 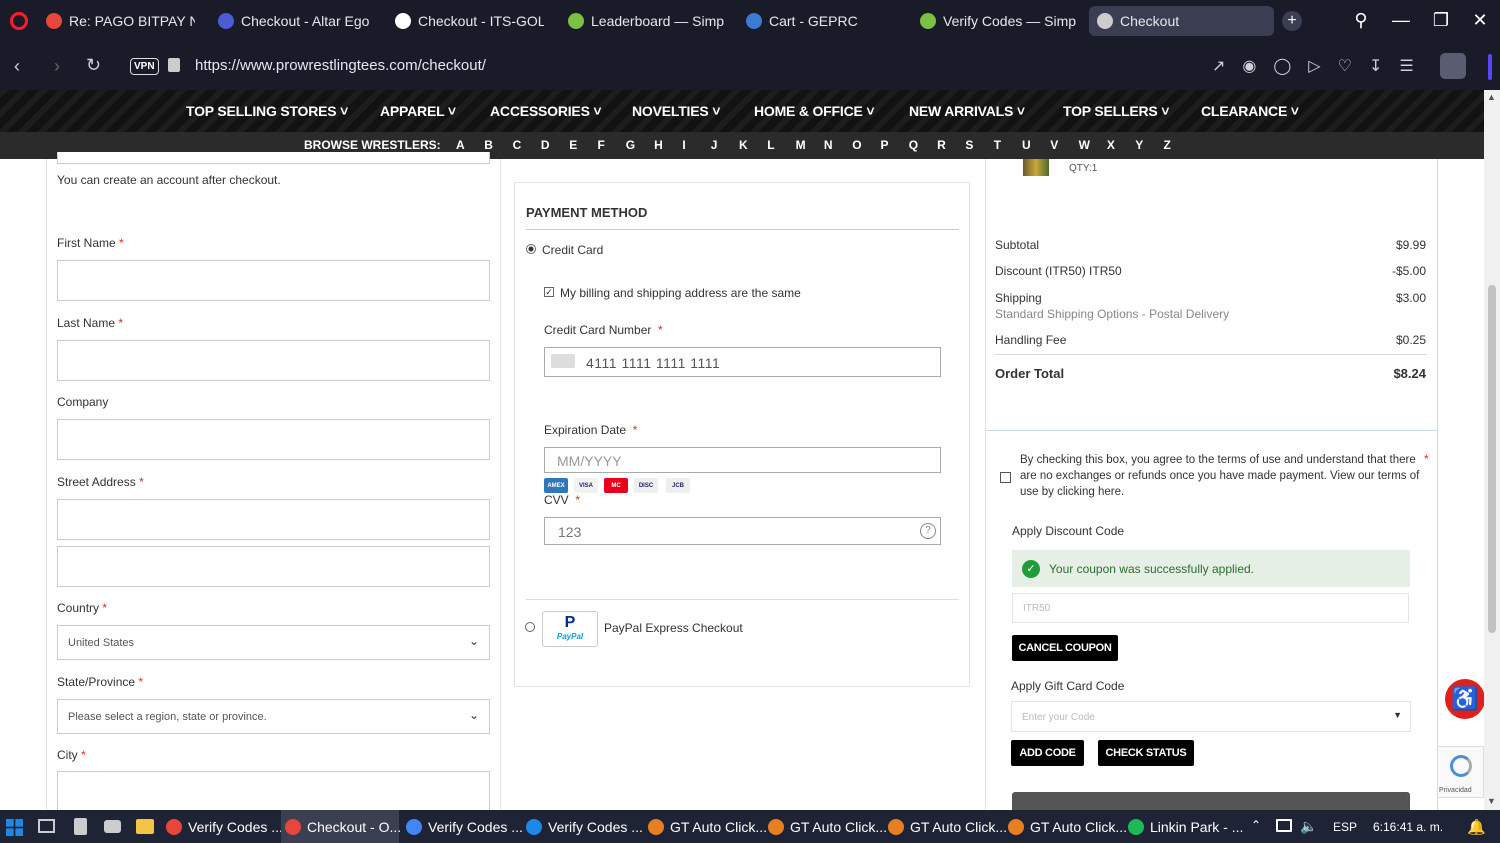 What do you see at coordinates (488, 145) in the screenshot?
I see `letter-link: B` at bounding box center [488, 145].